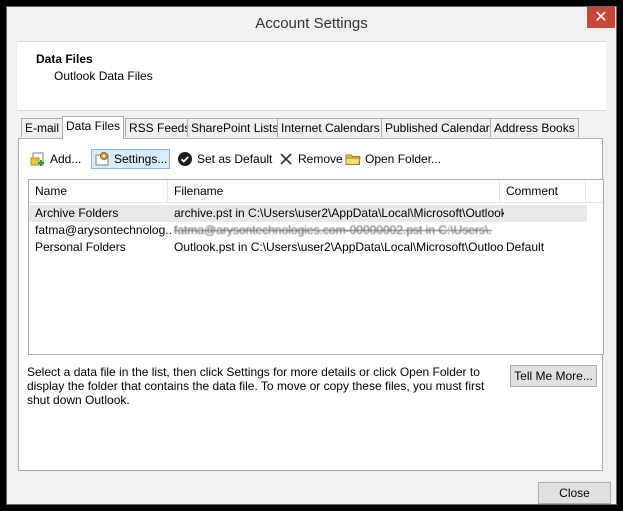  What do you see at coordinates (77, 213) in the screenshot?
I see `row-name: Archive Folders` at bounding box center [77, 213].